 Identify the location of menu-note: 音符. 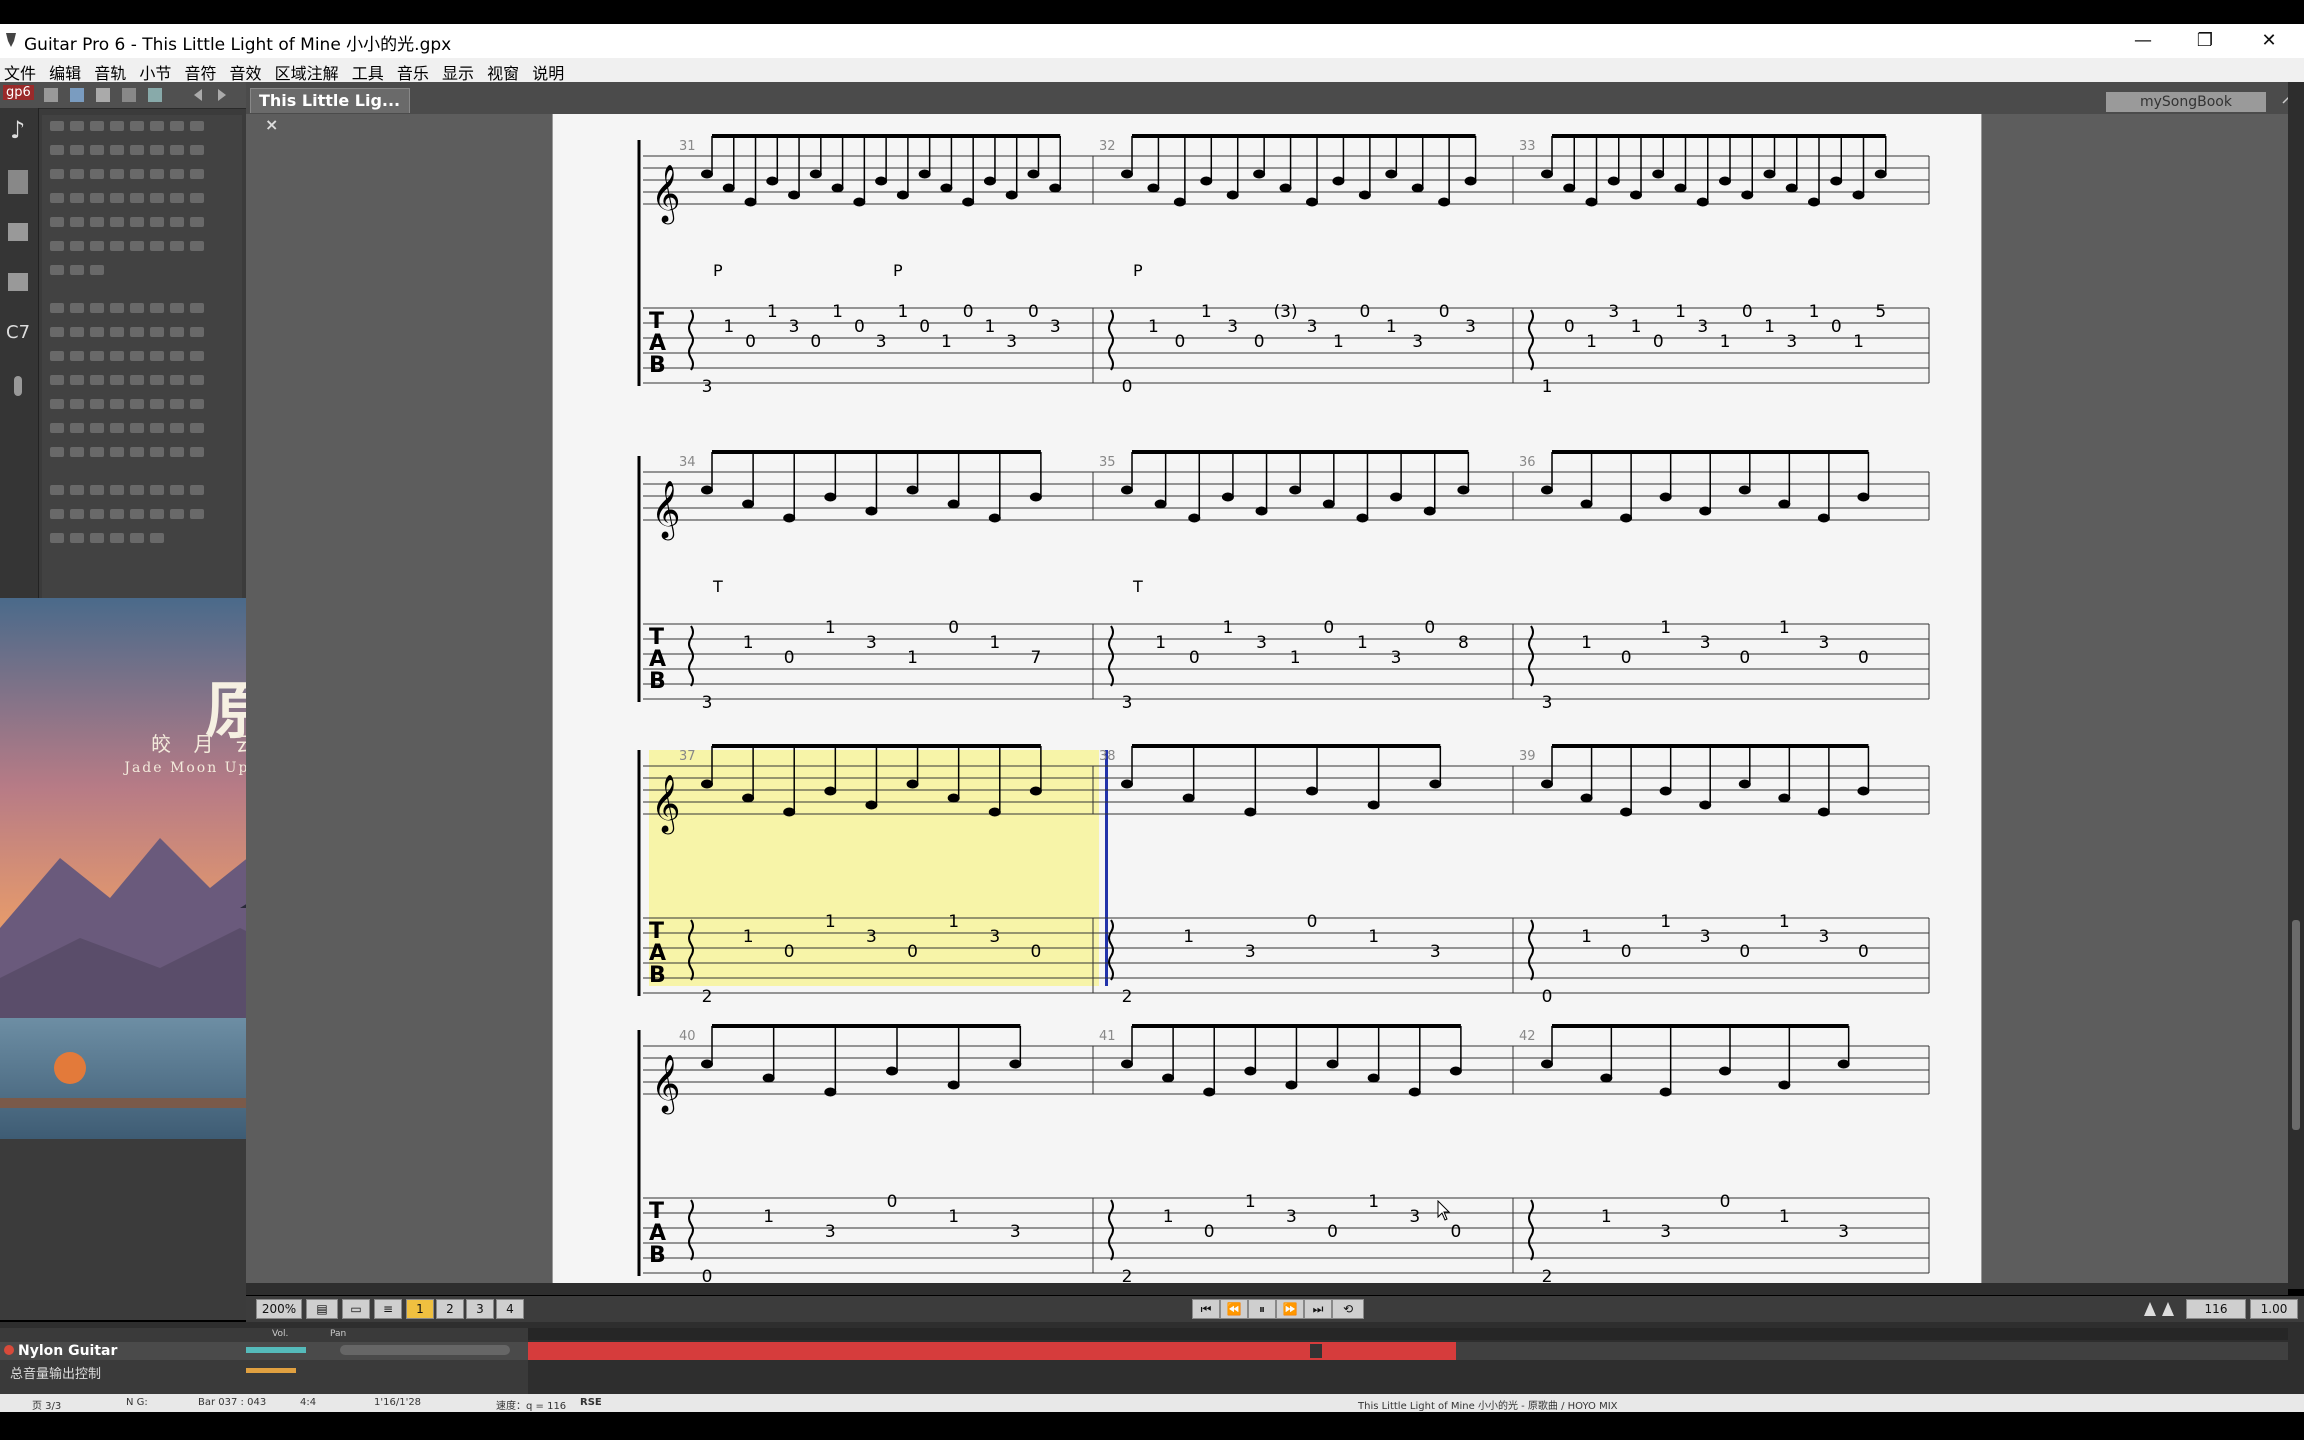
(200, 71).